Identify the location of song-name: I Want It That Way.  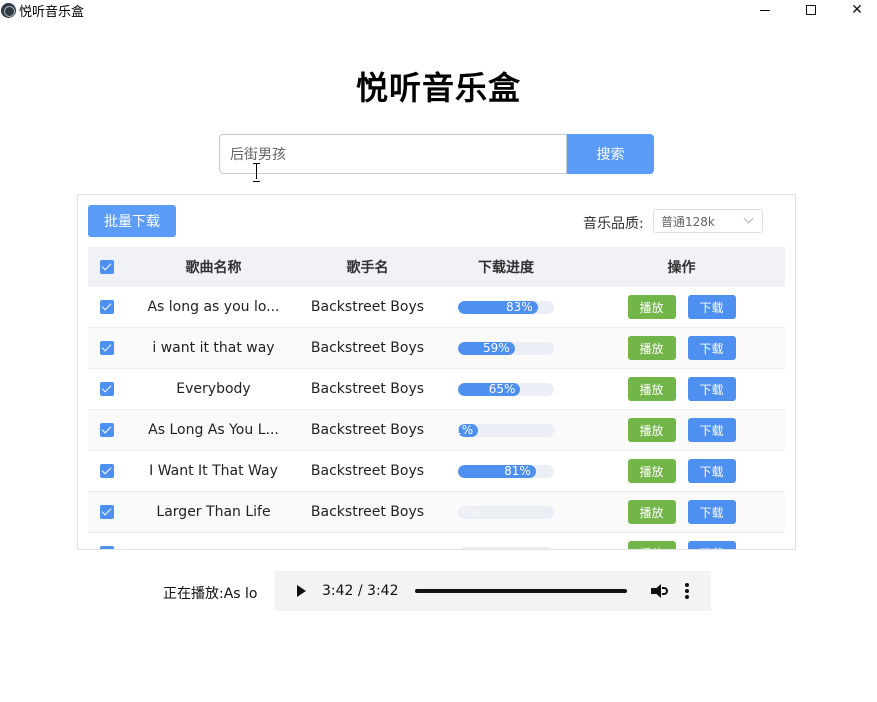
(213, 471).